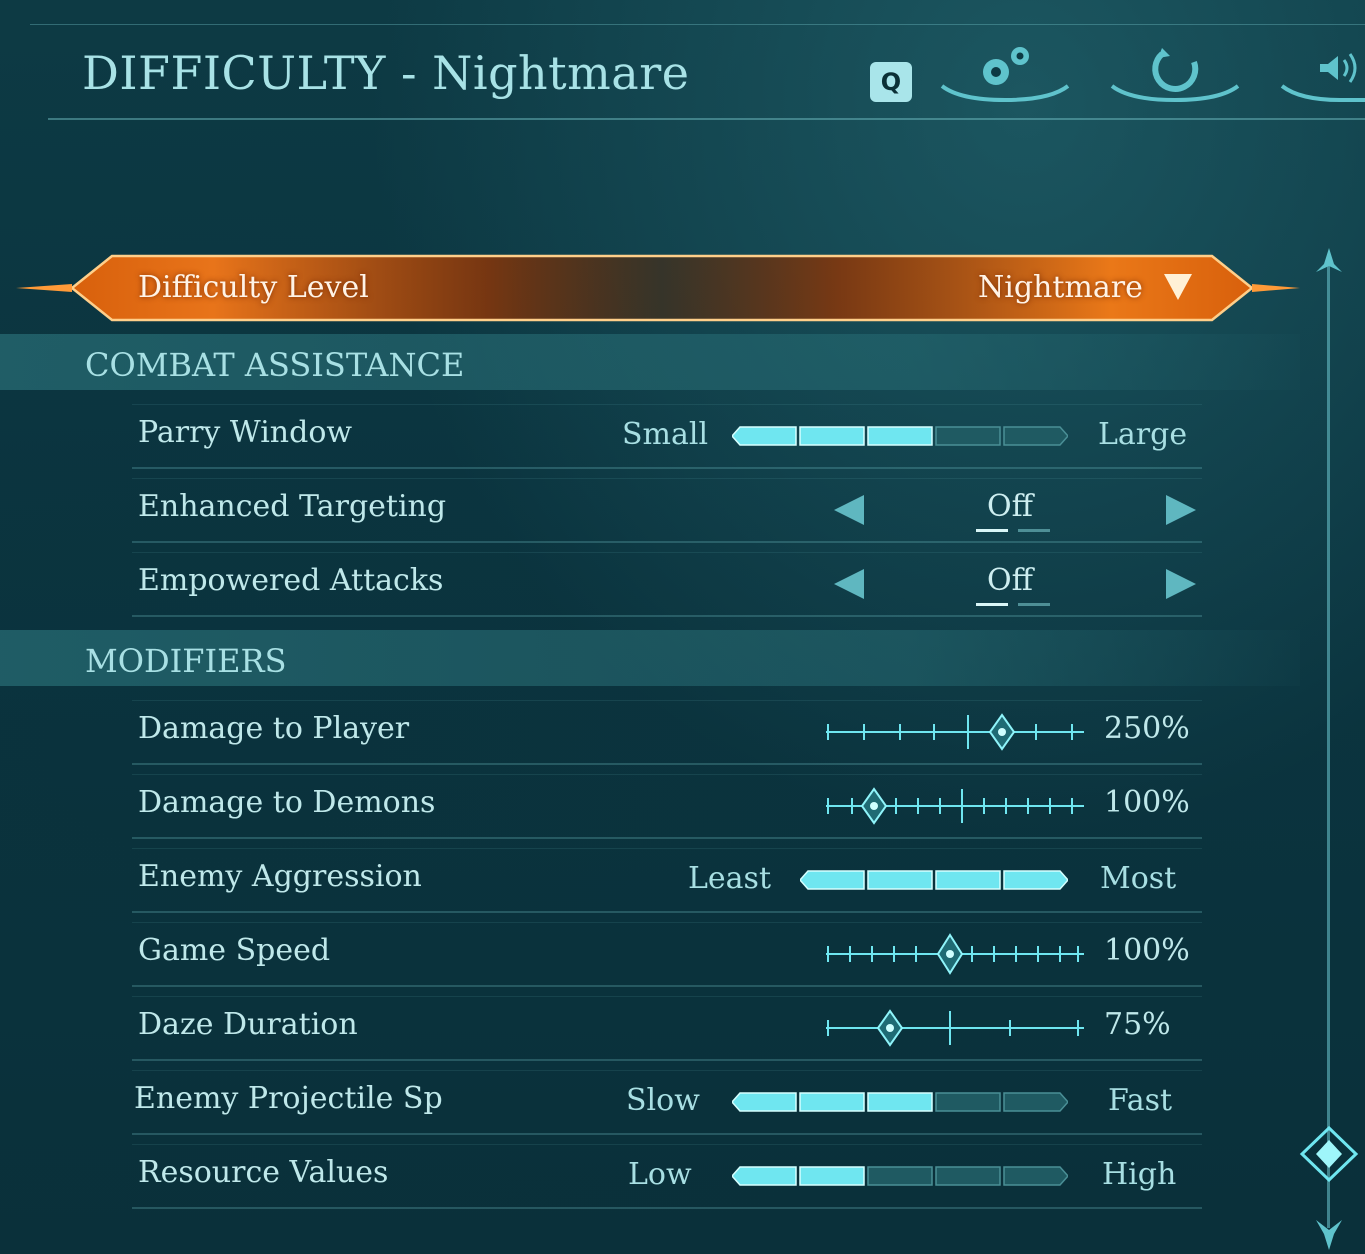 The image size is (1365, 1254). I want to click on setting-row-game-speed: Game Speed 100%, so click(667, 954).